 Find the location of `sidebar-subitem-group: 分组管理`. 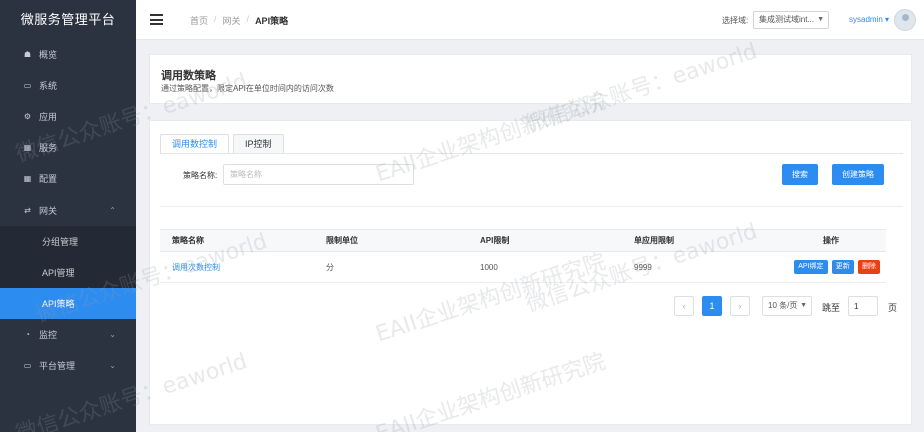

sidebar-subitem-group: 分组管理 is located at coordinates (68, 241).